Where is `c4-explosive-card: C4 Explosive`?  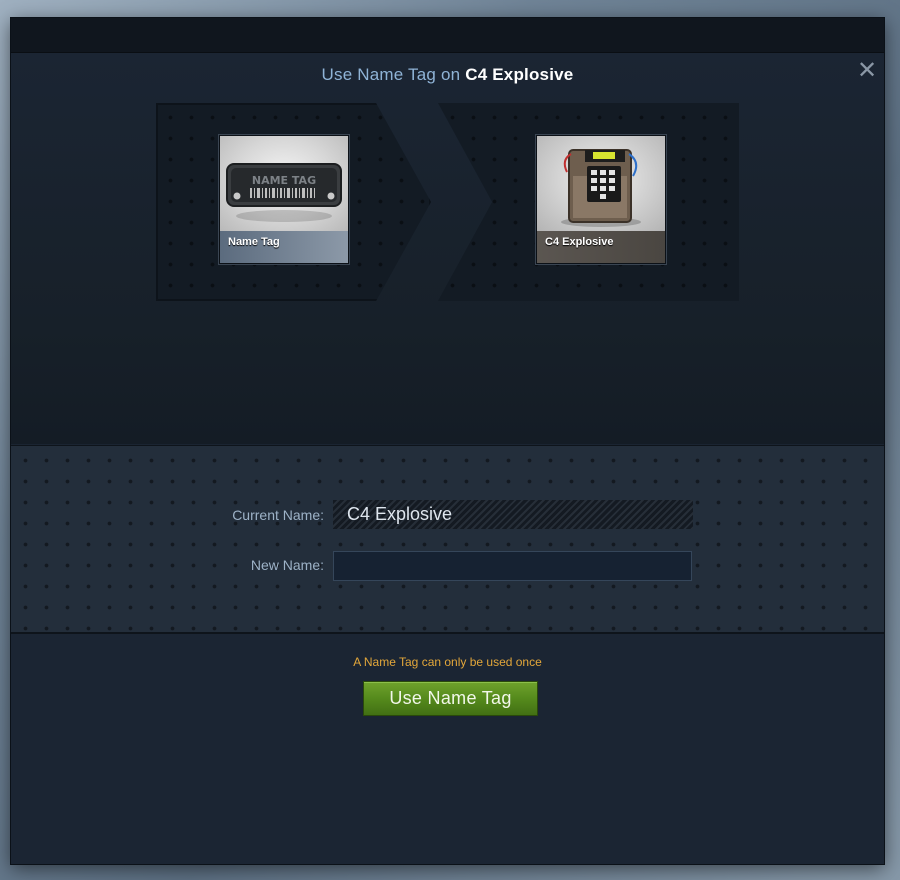 c4-explosive-card: C4 Explosive is located at coordinates (601, 199).